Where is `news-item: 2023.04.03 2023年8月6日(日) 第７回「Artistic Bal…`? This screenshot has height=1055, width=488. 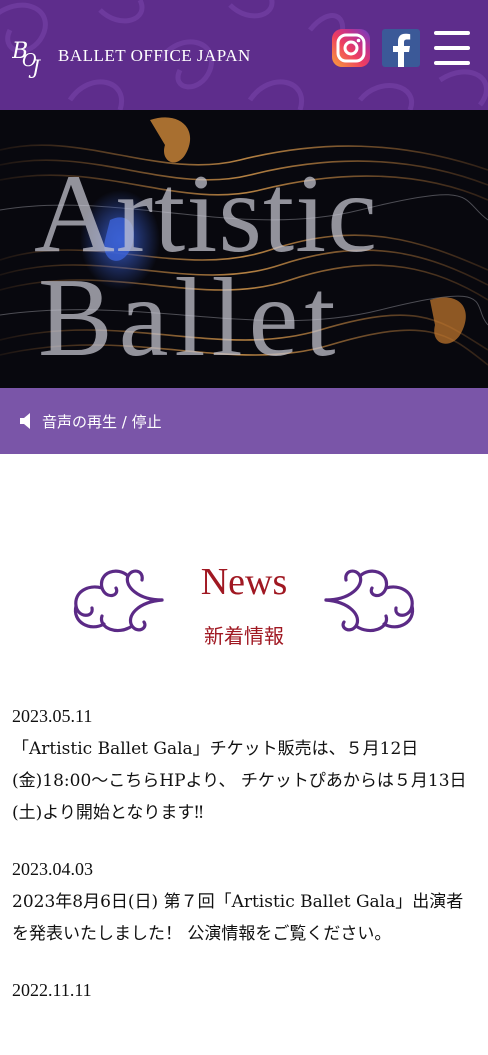 news-item: 2023.04.03 2023年8月6日(日) 第７回「Artistic Bal… is located at coordinates (242, 904).